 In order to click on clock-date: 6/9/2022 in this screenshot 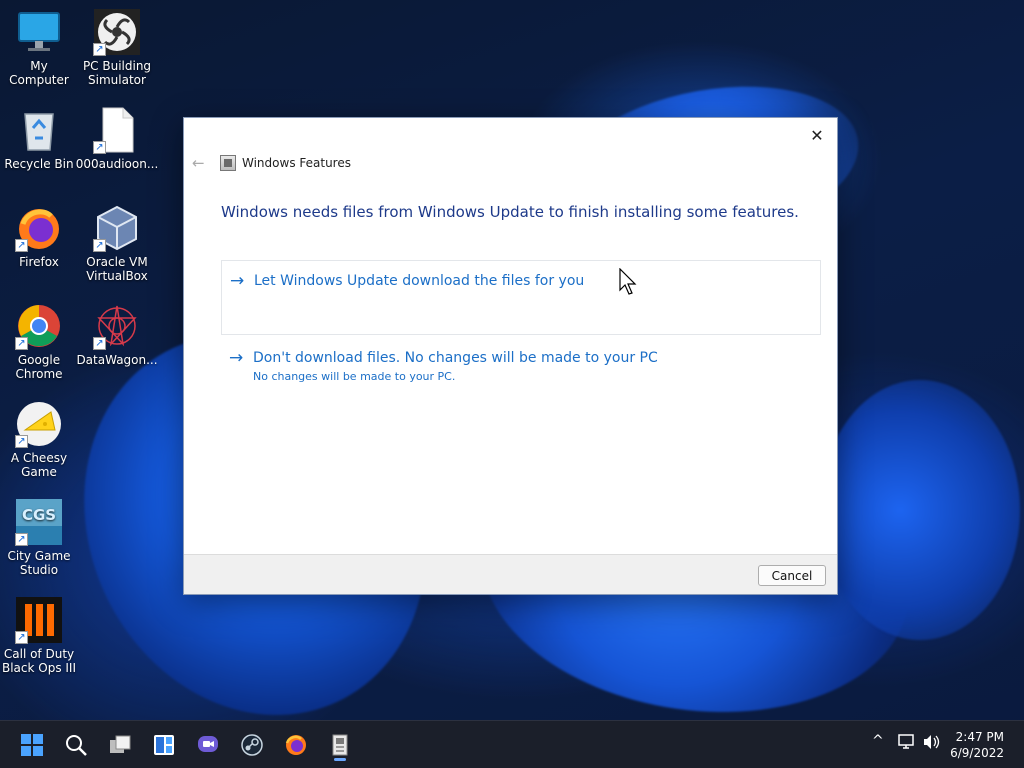, I will do `click(977, 753)`.